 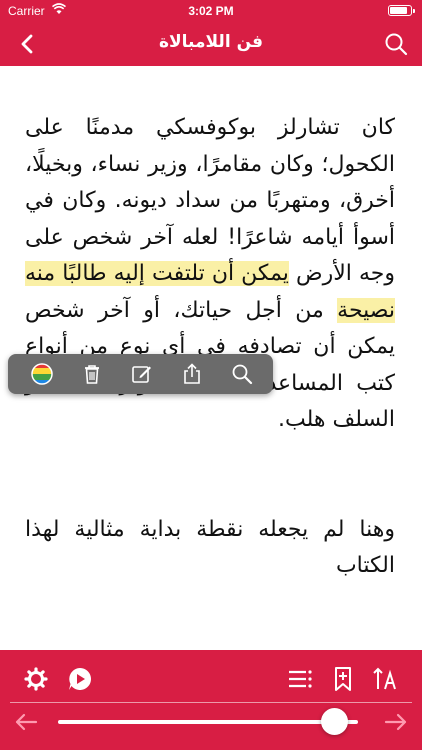 What do you see at coordinates (36, 679) in the screenshot?
I see `settings-gear-icon` at bounding box center [36, 679].